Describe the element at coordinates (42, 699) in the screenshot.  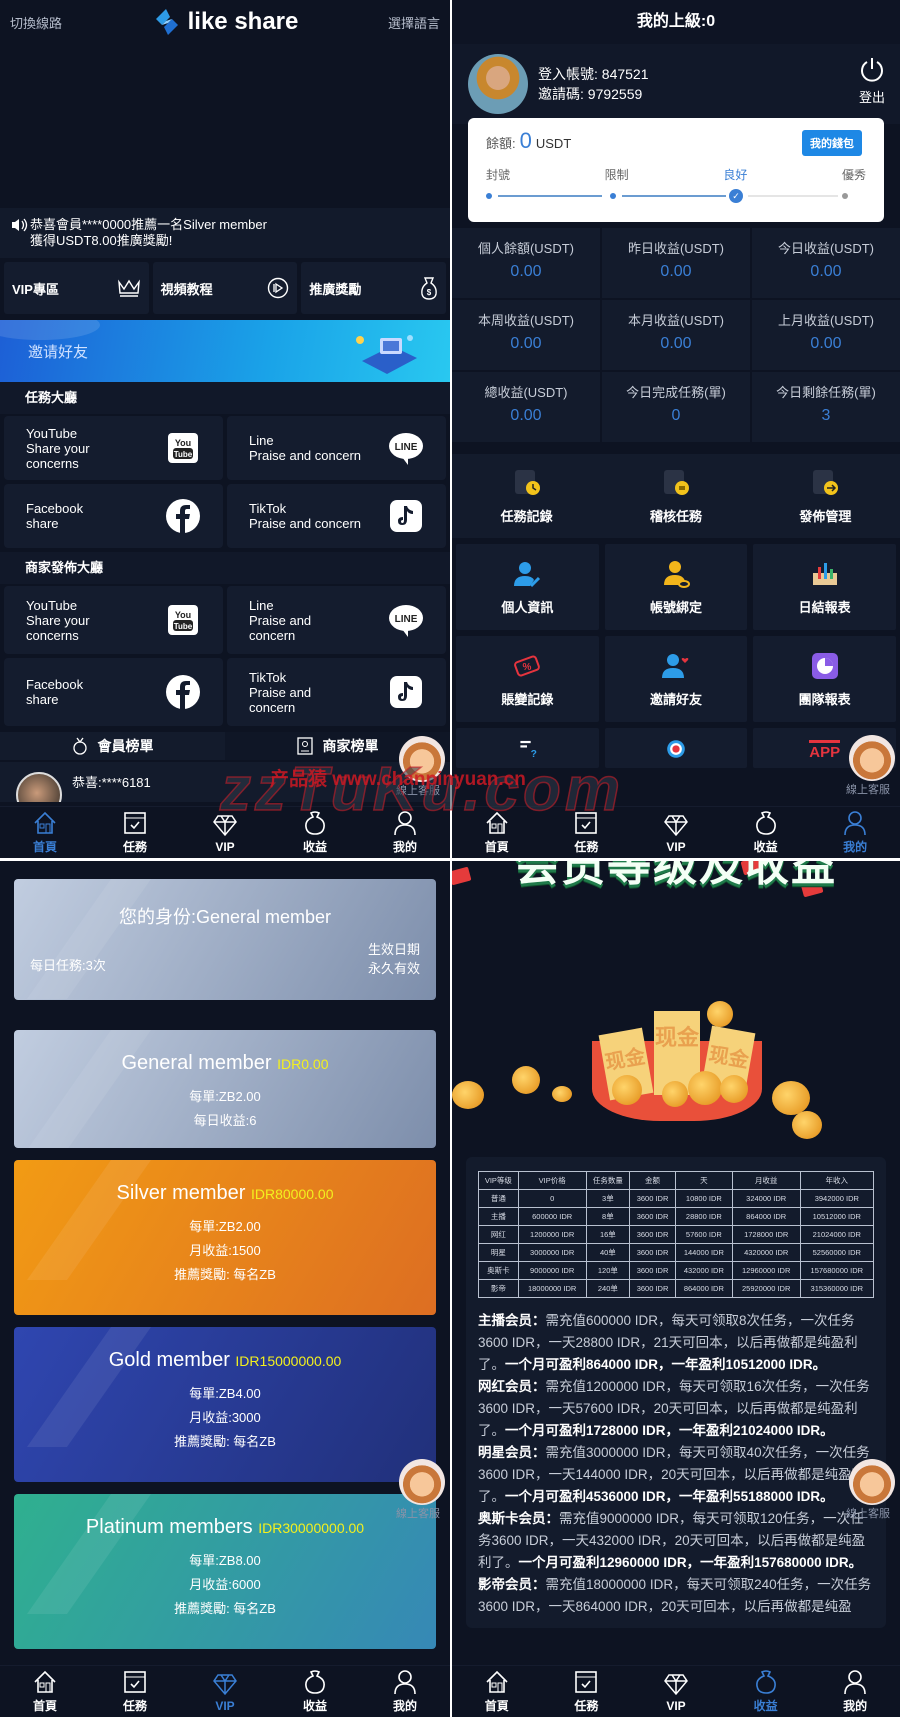
I see `task-card-desc: share` at that location.